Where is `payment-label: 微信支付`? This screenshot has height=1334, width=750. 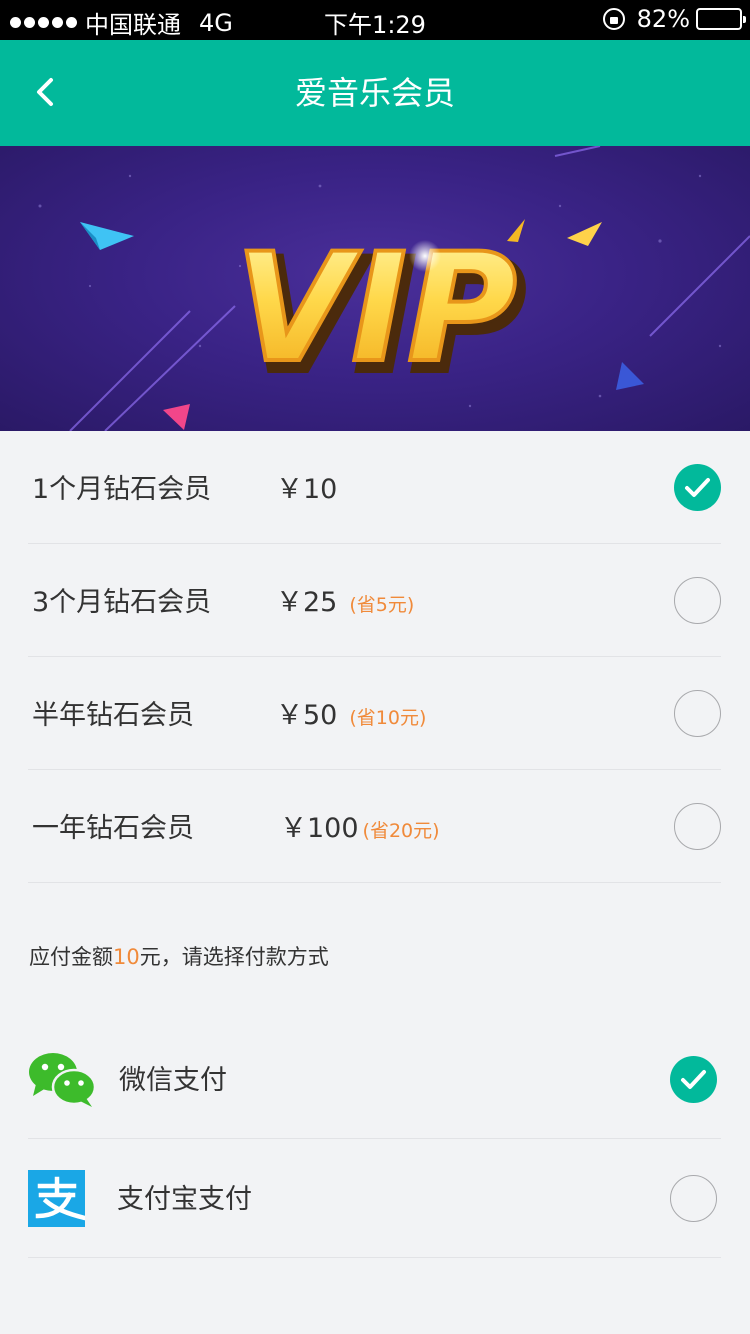
payment-label: 微信支付 is located at coordinates (173, 1080).